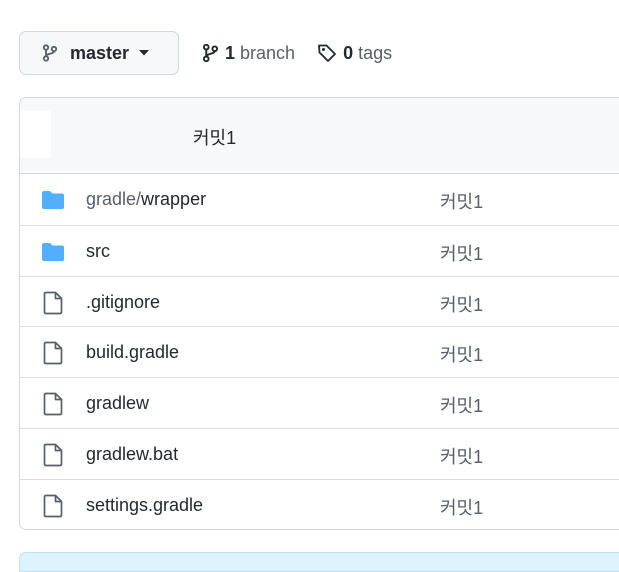  What do you see at coordinates (348, 52) in the screenshot?
I see `tag-count: 0` at bounding box center [348, 52].